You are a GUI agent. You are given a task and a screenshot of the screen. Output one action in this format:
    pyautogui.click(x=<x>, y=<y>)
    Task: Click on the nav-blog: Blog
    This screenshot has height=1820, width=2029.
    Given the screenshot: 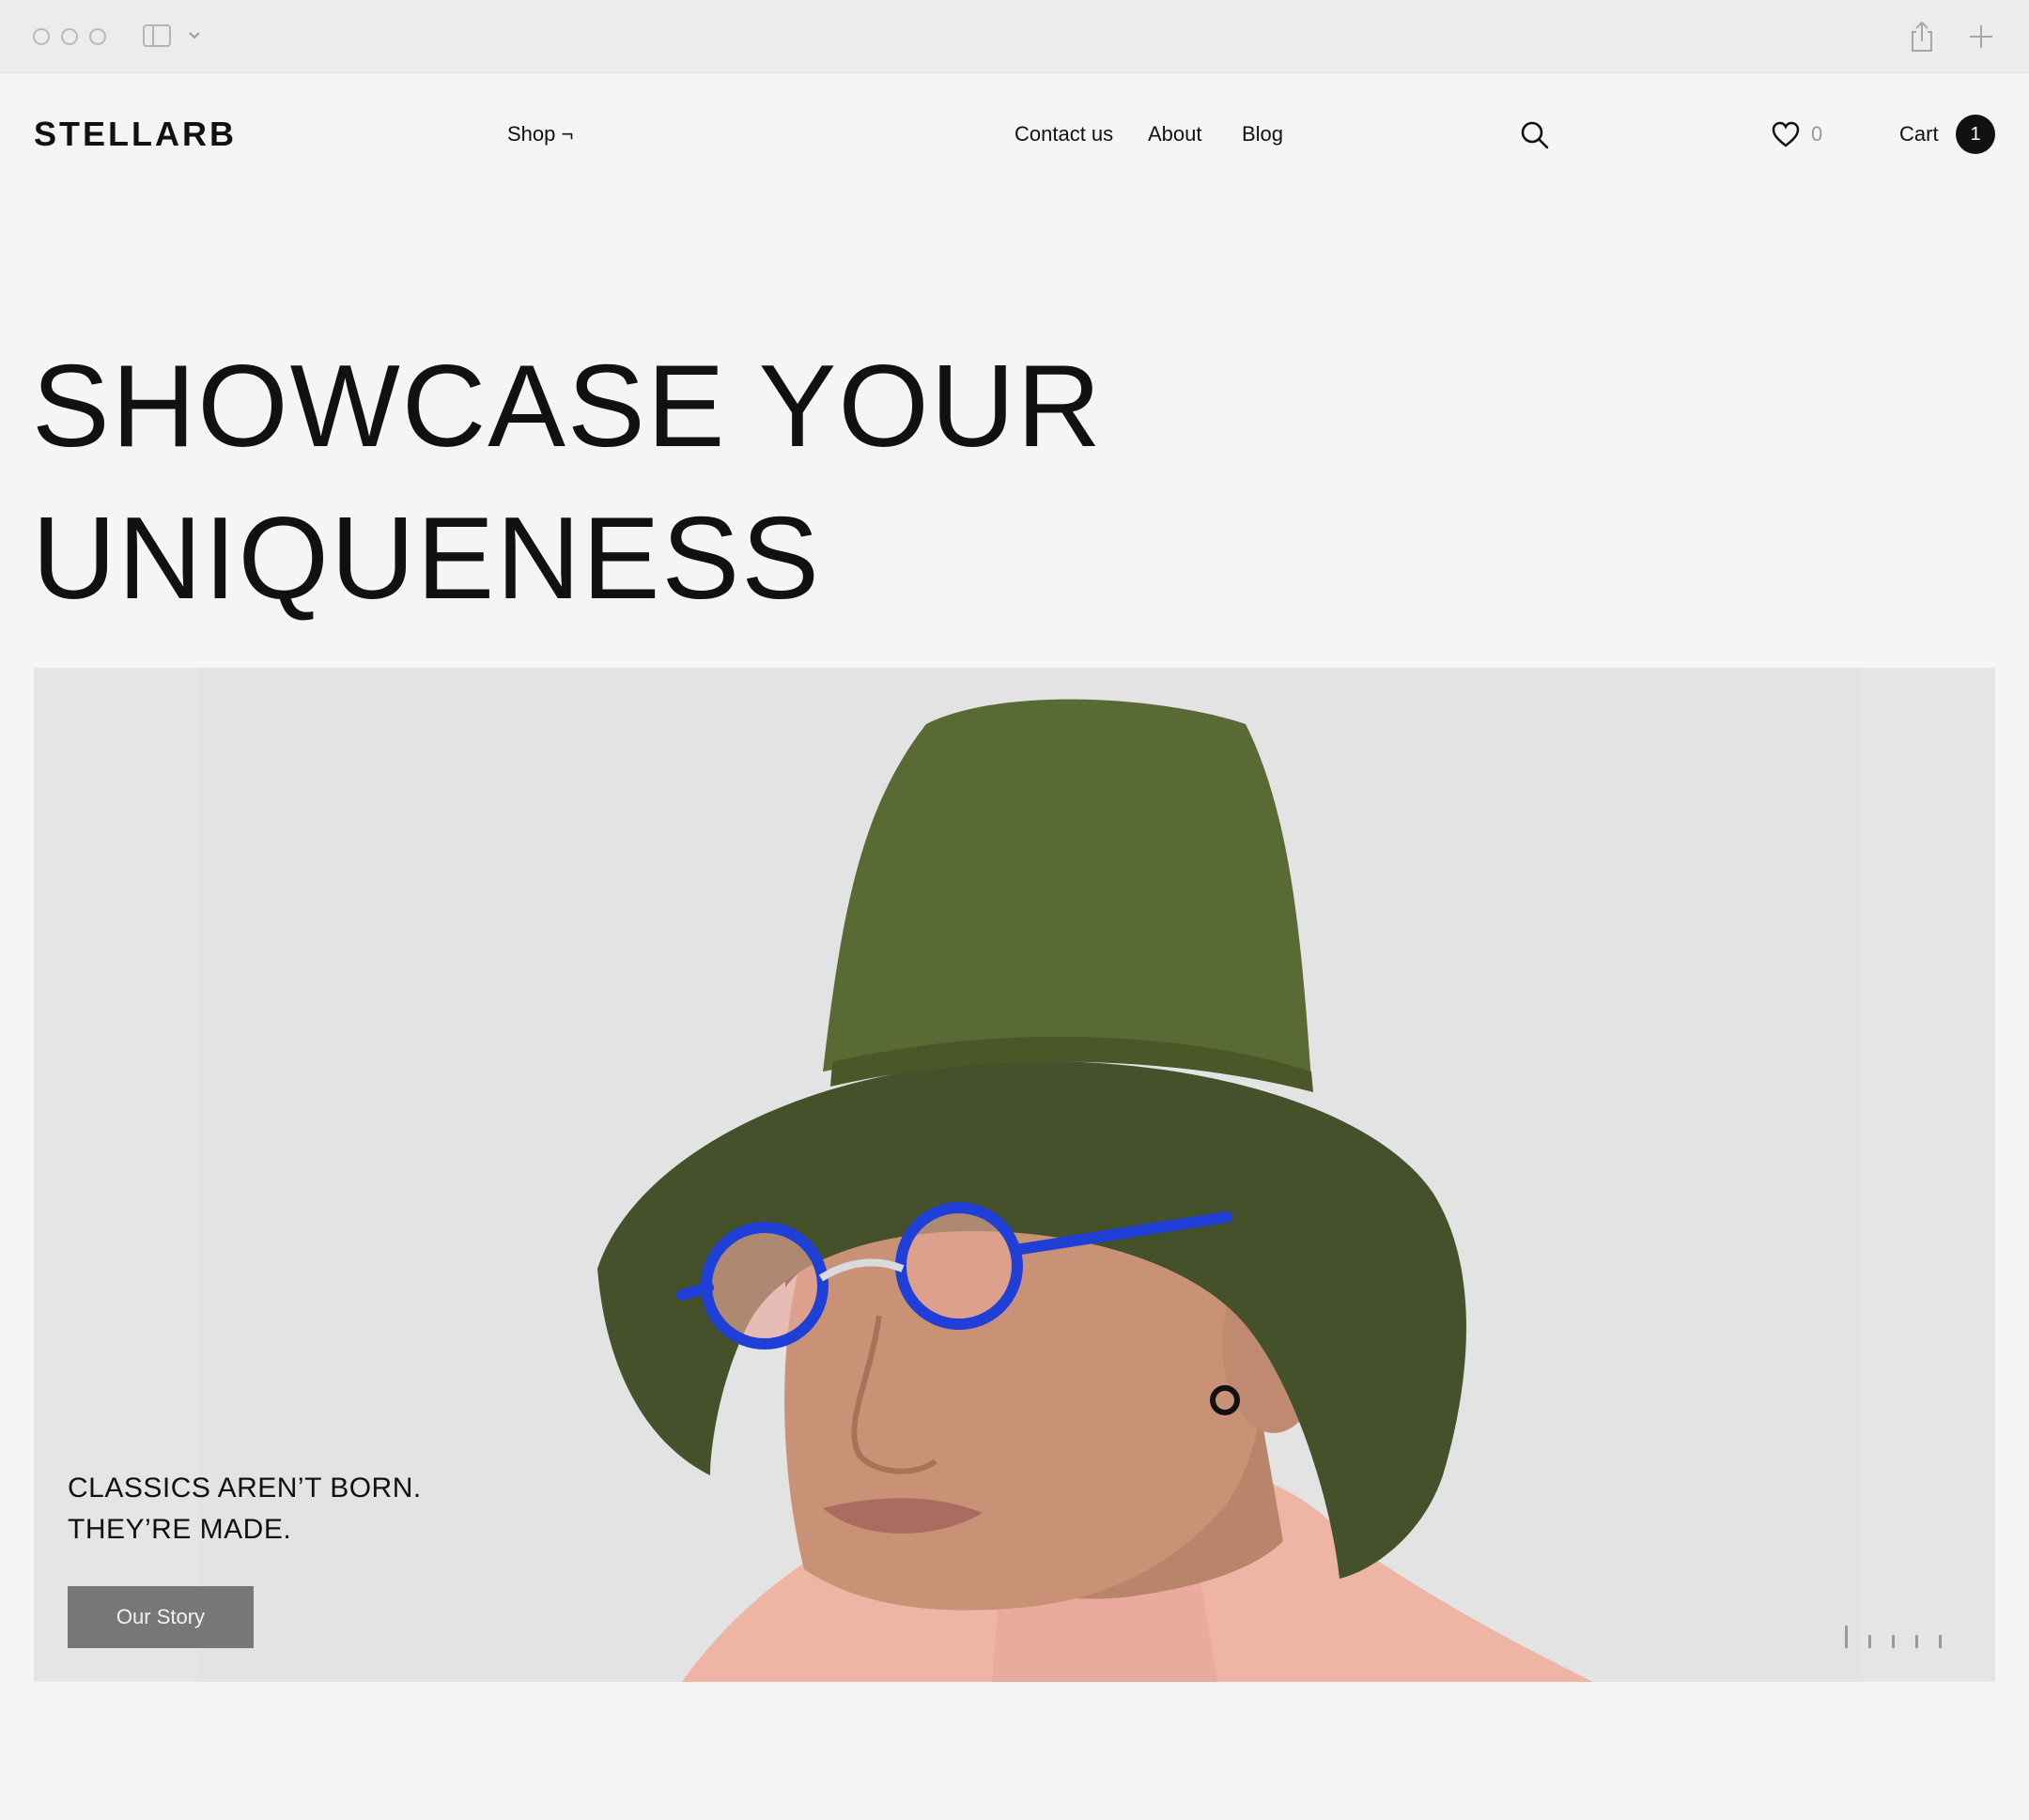 What is the action you would take?
    pyautogui.click(x=1263, y=134)
    